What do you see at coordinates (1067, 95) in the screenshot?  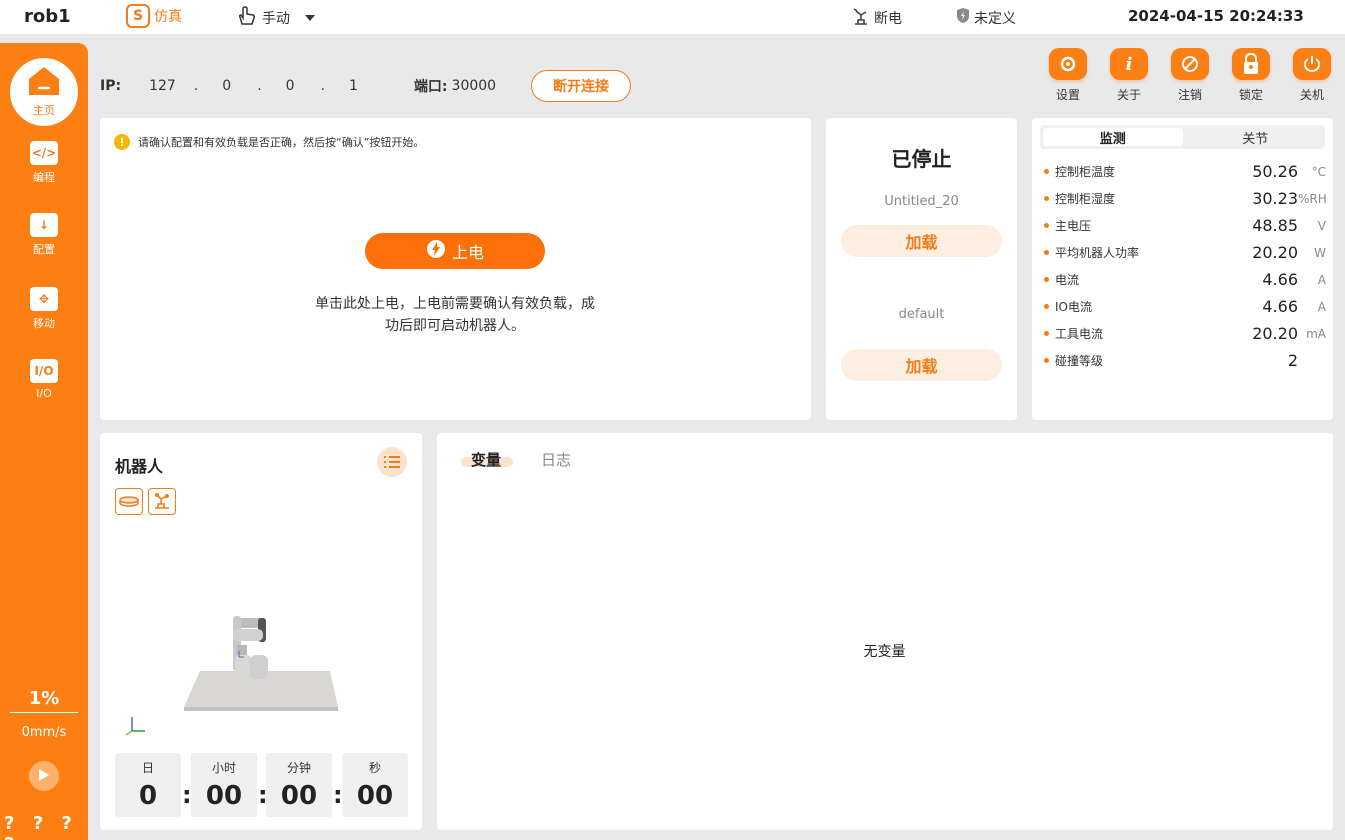 I see `settings-label: 设置` at bounding box center [1067, 95].